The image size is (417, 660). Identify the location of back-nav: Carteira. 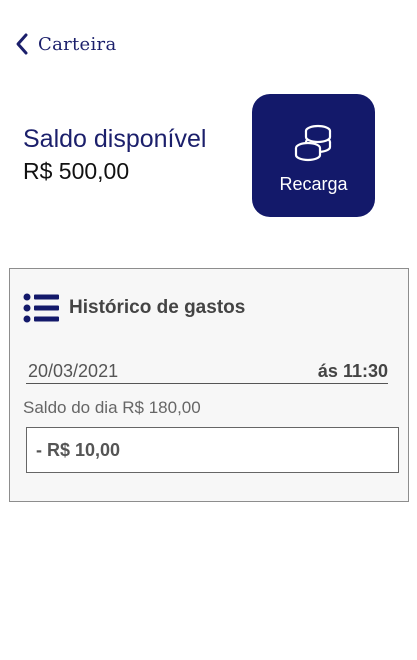
(65, 44).